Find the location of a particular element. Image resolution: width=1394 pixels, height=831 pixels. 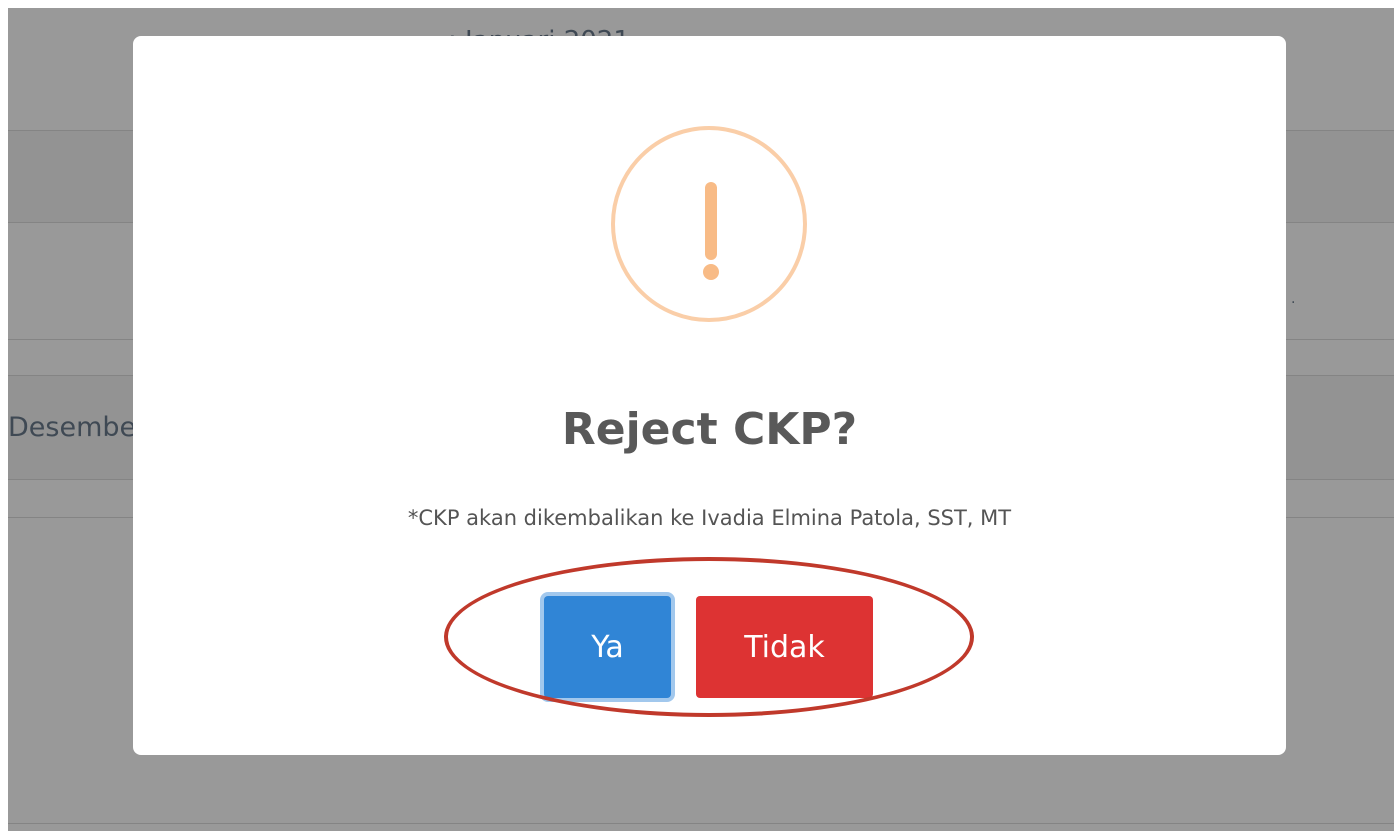

dialog-title: Reject CKP? is located at coordinates (709, 429).